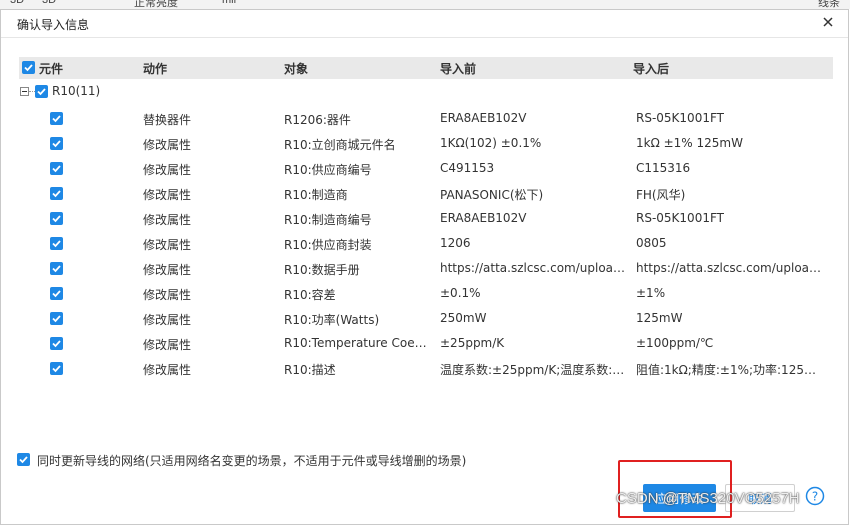  Describe the element at coordinates (51, 69) in the screenshot. I see `header-component: 元件` at that location.